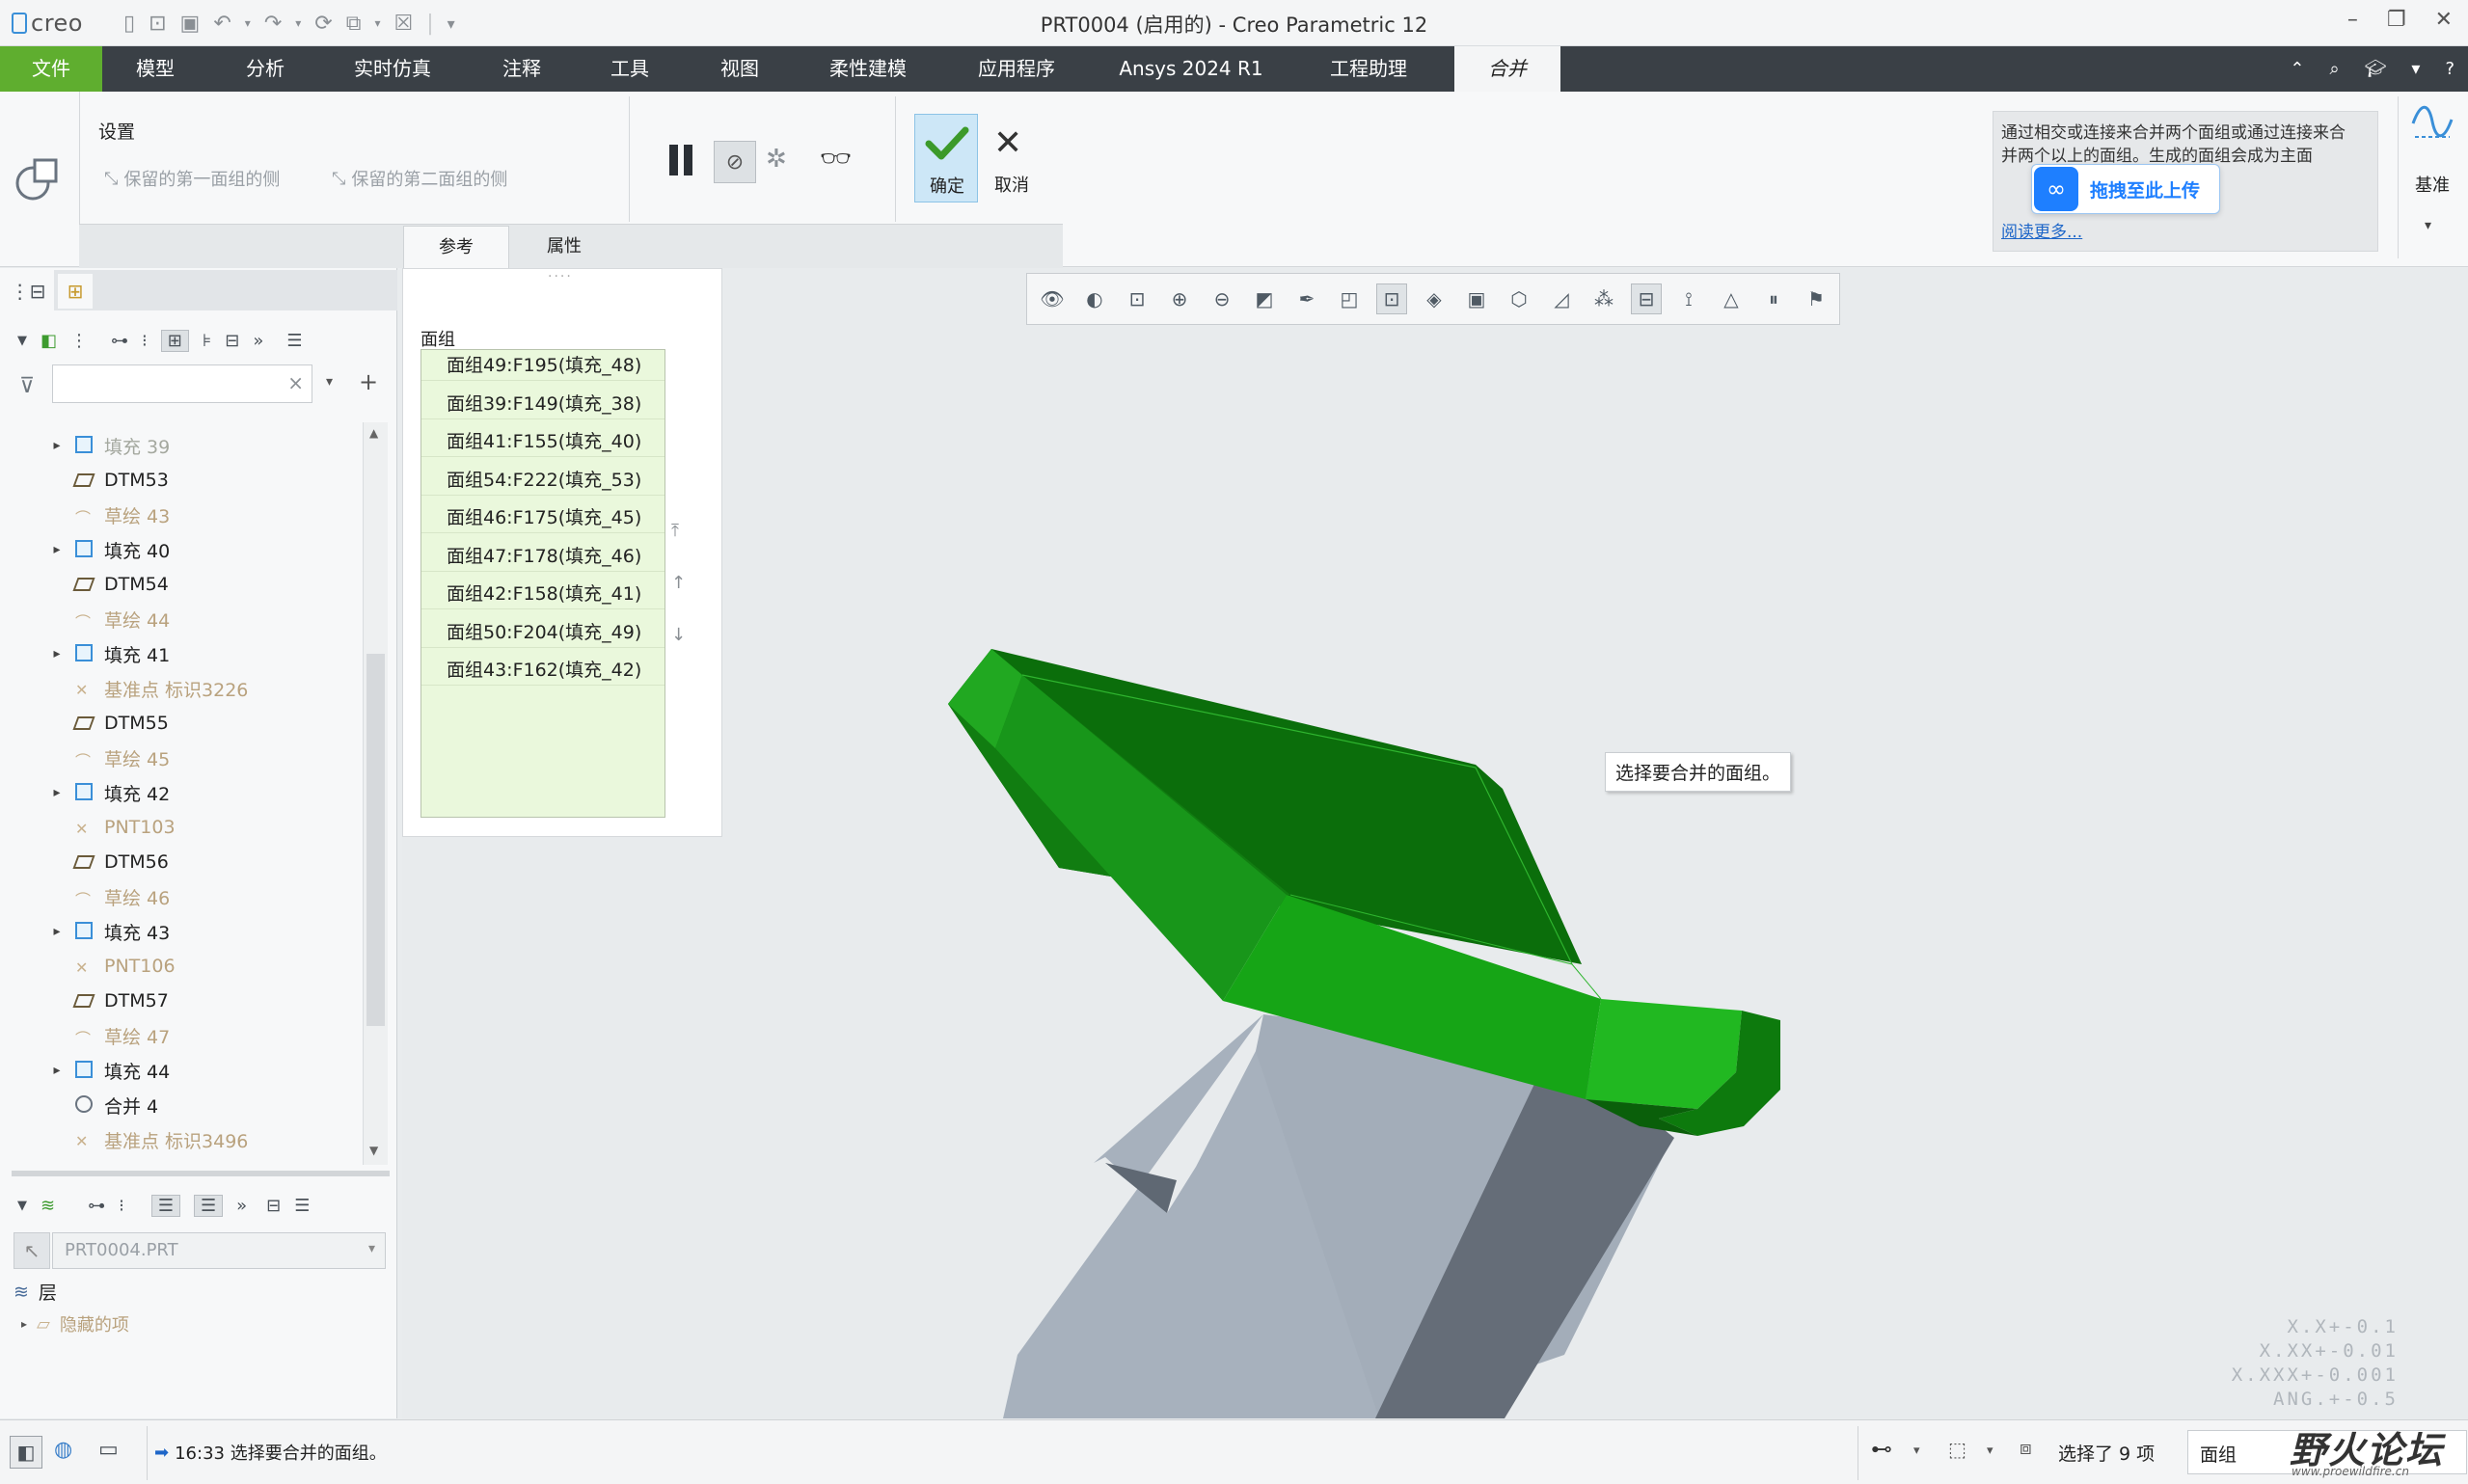  Describe the element at coordinates (1773, 298) in the screenshot. I see `pause-animation-icon: ⏸` at that location.